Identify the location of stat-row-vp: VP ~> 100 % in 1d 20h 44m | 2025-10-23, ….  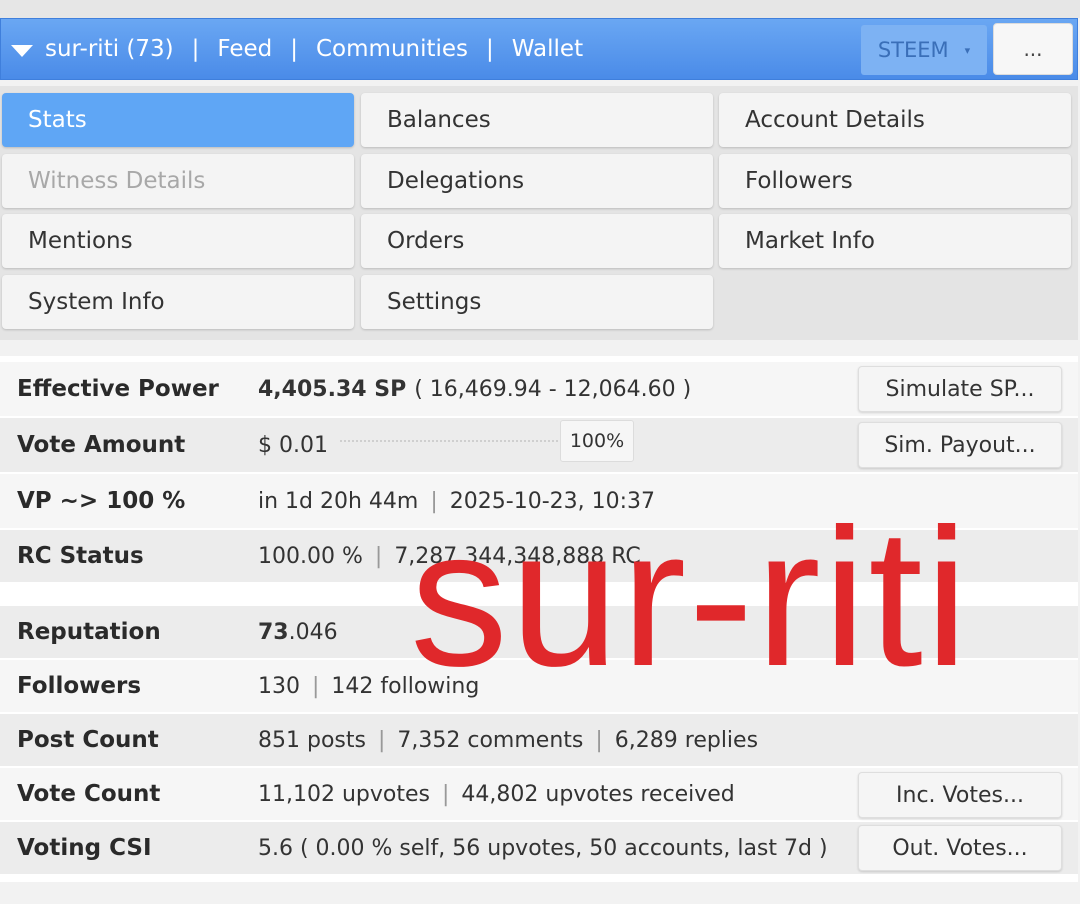
(539, 501).